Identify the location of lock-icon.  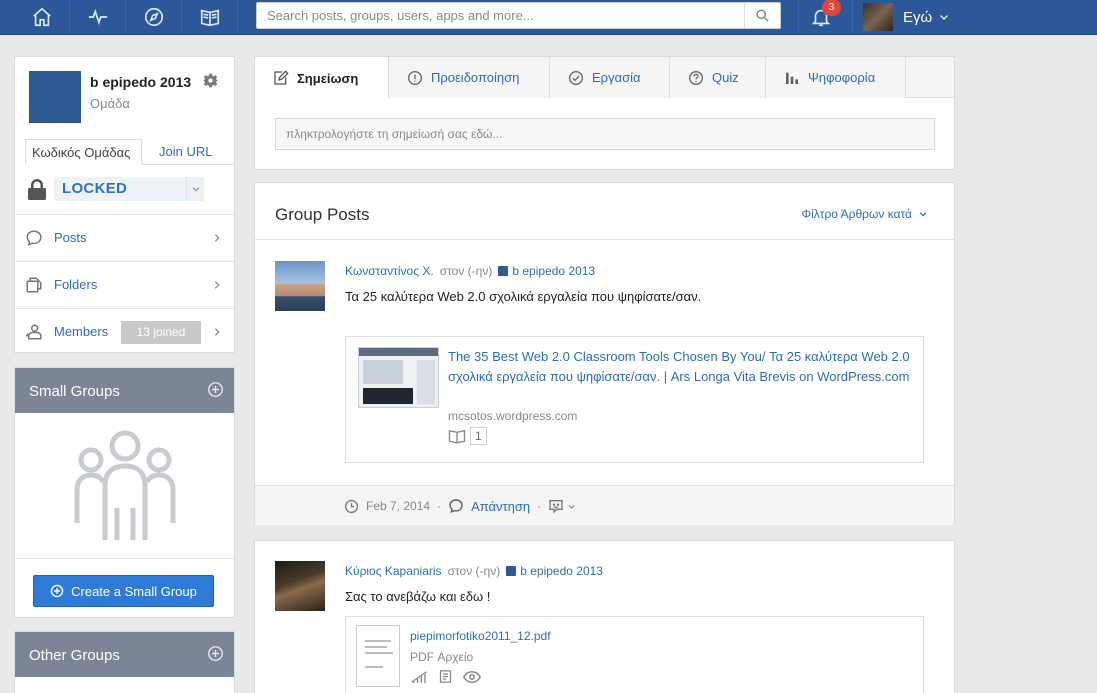
(37, 189).